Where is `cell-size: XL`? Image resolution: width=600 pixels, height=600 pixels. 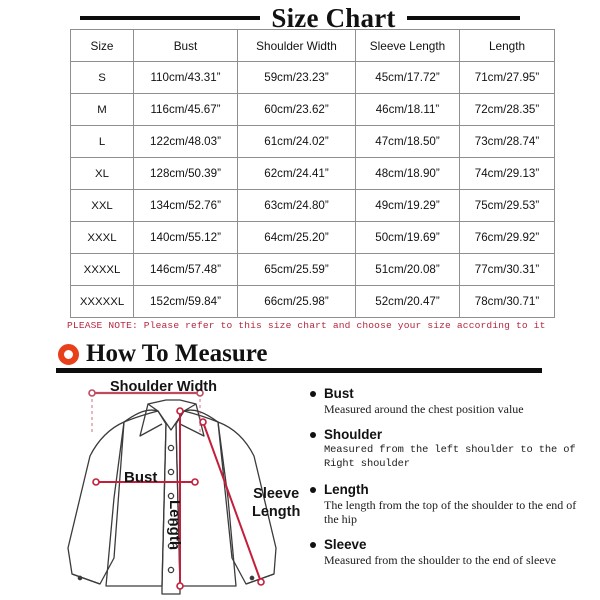
cell-size: XL is located at coordinates (102, 173).